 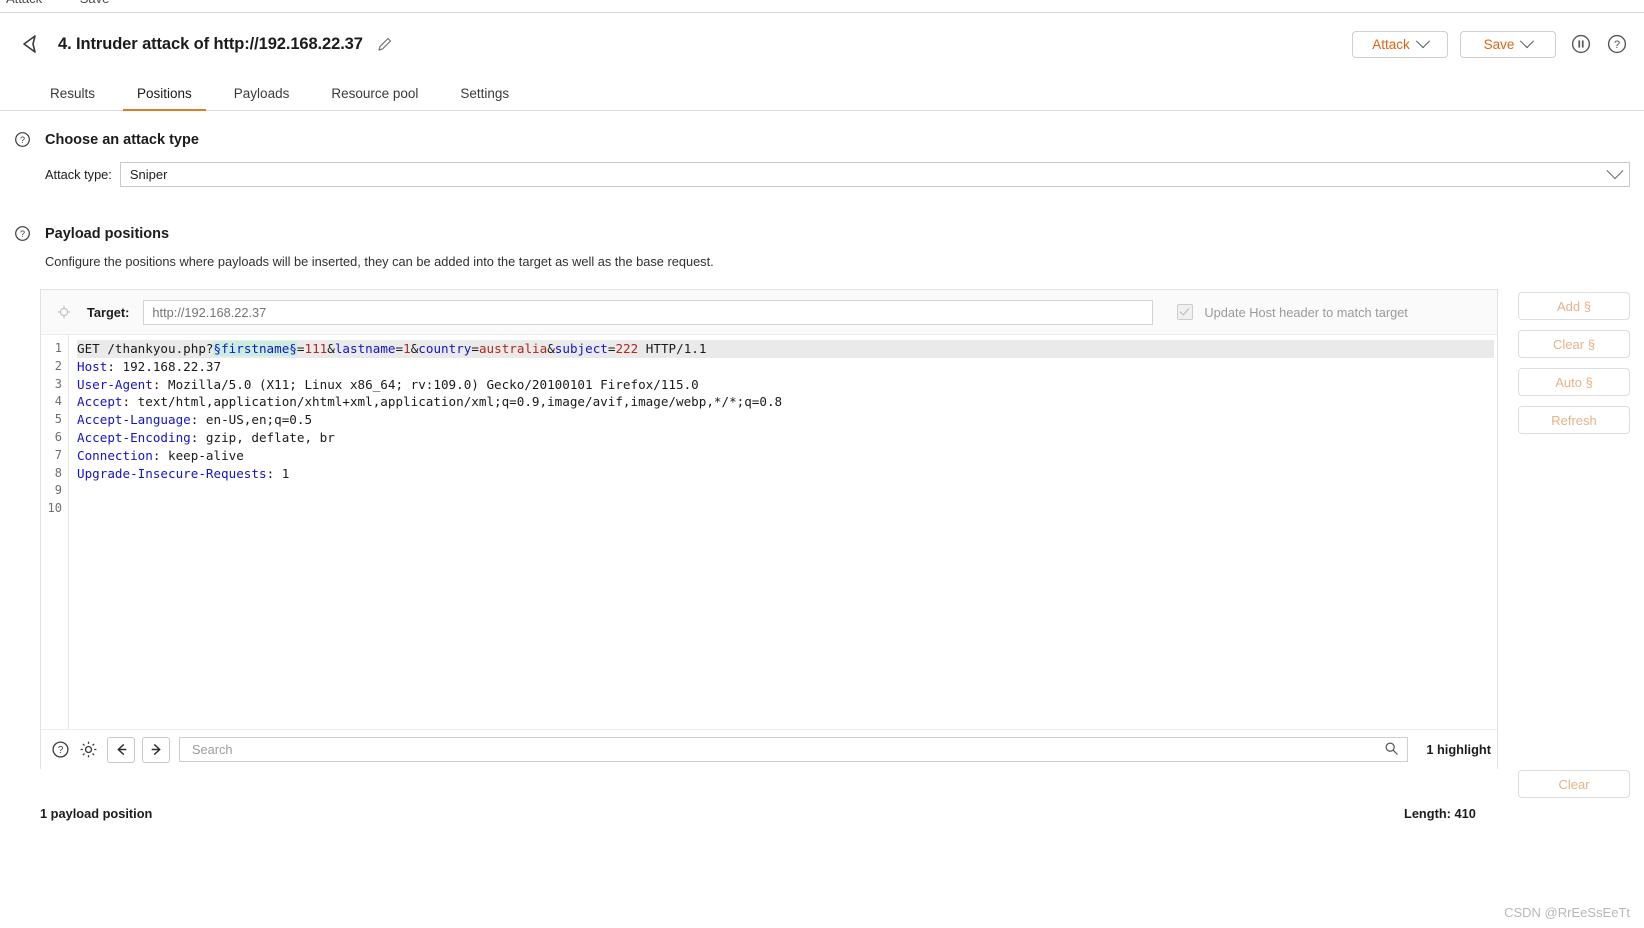 I want to click on code-text: : en-US,en;q=0.5, so click(x=251, y=420).